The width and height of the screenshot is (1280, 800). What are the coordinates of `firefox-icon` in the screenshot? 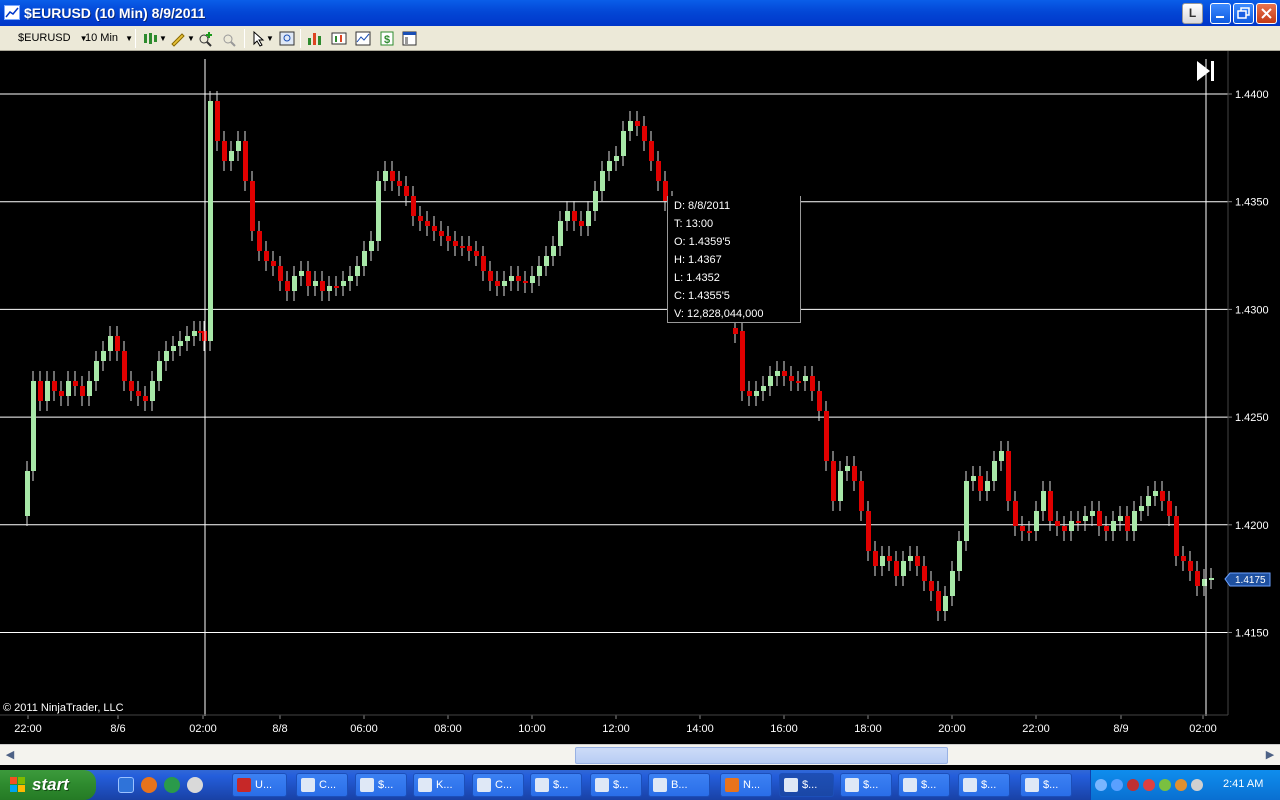 It's located at (149, 785).